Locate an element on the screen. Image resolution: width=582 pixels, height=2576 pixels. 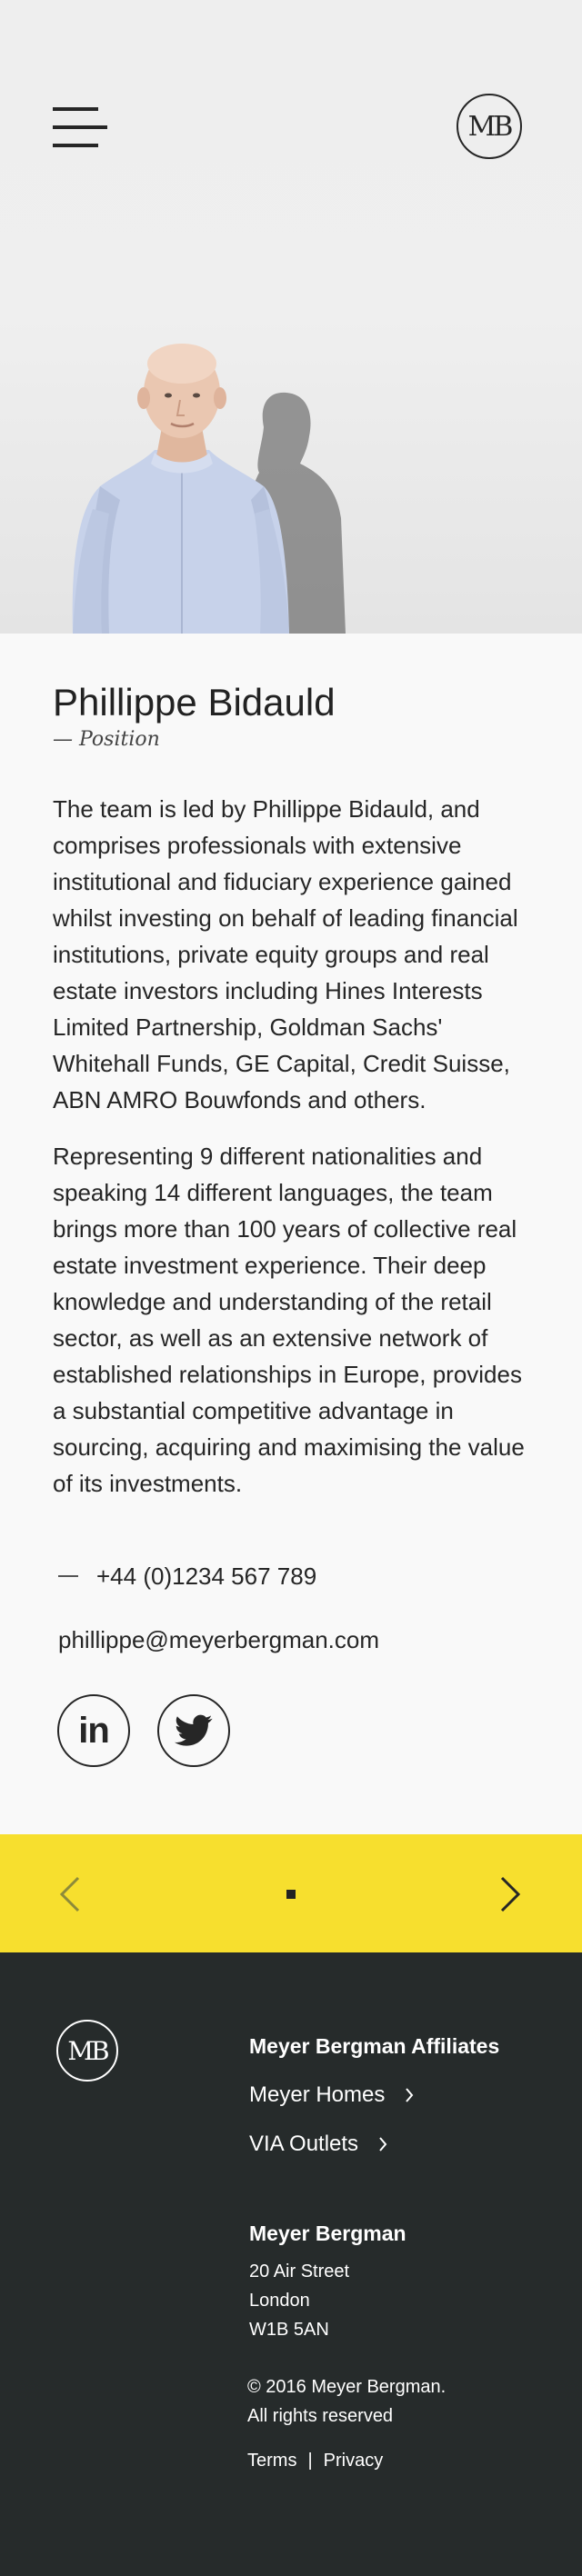
chevron-left-icon is located at coordinates (71, 1894).